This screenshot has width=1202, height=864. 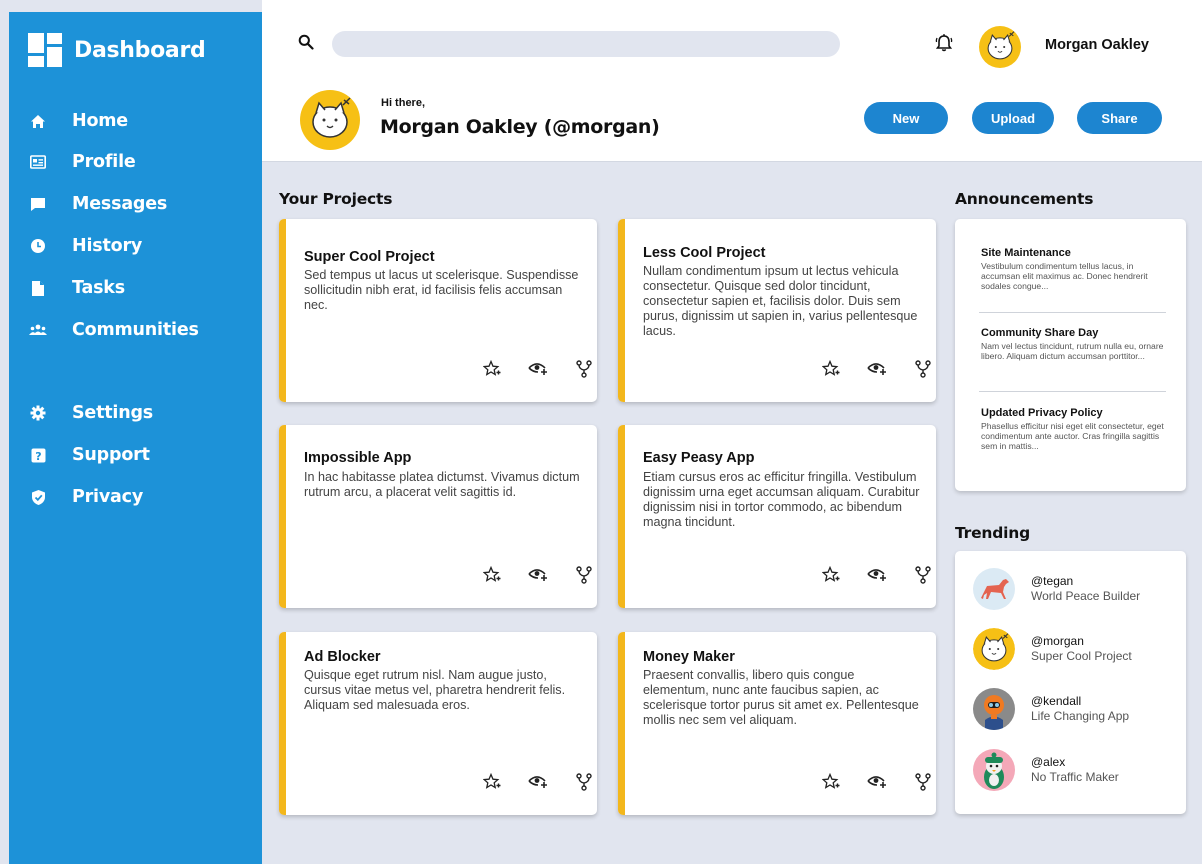 What do you see at coordinates (586, 44) in the screenshot?
I see `search-input` at bounding box center [586, 44].